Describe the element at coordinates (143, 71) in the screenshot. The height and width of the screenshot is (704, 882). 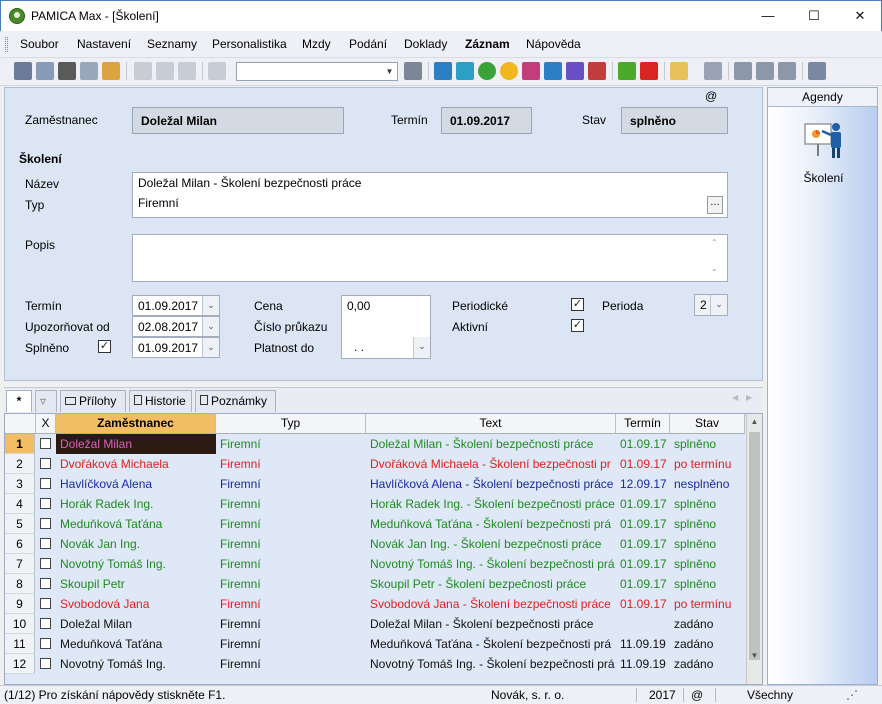
I see `new-record-icon` at that location.